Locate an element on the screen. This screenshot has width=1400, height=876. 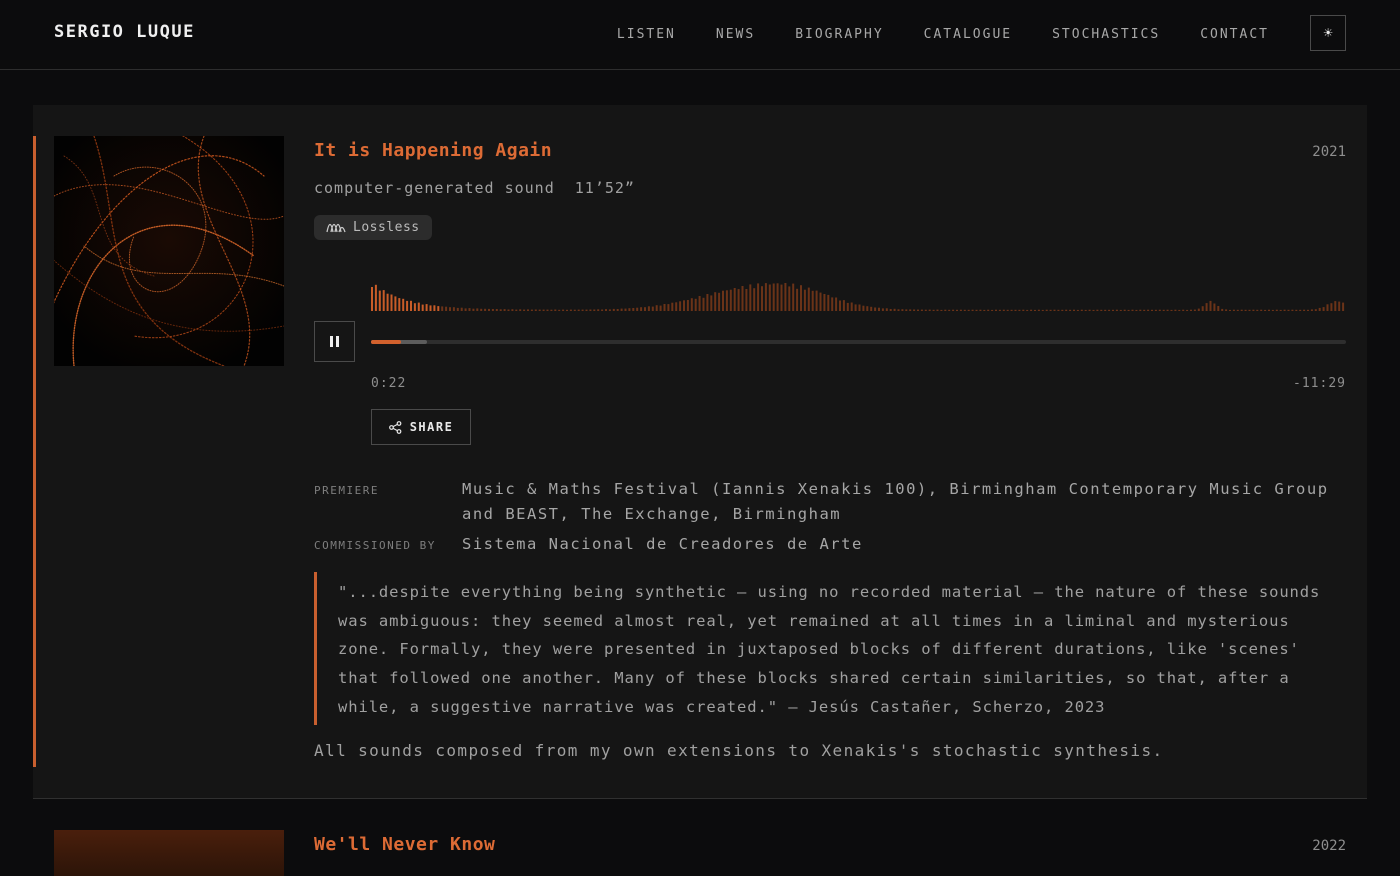
sun-icon: ☀ is located at coordinates (1328, 33).